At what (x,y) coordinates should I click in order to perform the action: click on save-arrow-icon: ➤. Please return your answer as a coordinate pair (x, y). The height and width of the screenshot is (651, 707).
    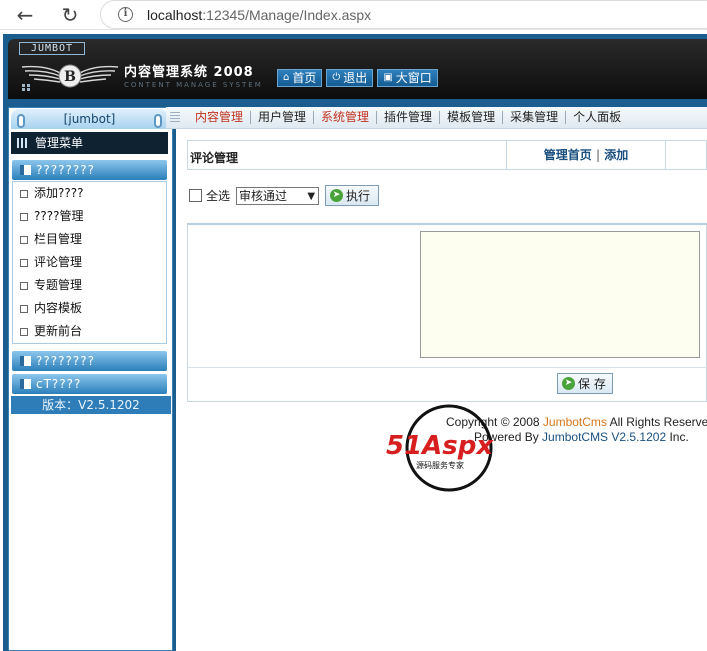
    Looking at the image, I should click on (568, 383).